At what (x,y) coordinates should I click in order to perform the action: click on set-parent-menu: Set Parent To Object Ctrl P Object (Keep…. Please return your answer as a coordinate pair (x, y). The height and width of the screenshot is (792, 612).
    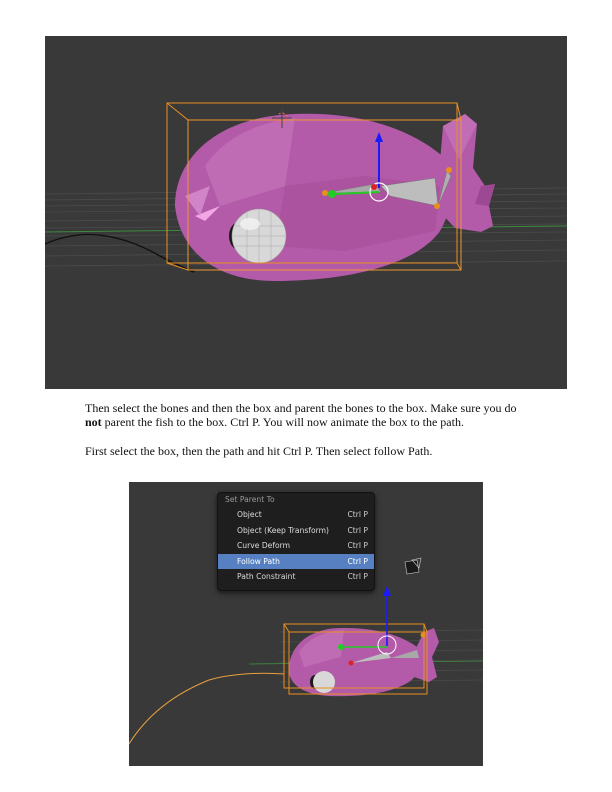
    Looking at the image, I should click on (296, 541).